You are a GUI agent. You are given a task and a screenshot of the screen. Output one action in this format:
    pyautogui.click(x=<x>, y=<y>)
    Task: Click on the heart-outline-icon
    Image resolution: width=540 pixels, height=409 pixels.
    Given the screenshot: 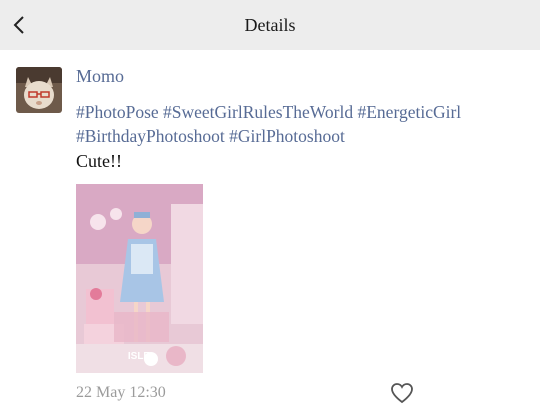 What is the action you would take?
    pyautogui.click(x=402, y=393)
    